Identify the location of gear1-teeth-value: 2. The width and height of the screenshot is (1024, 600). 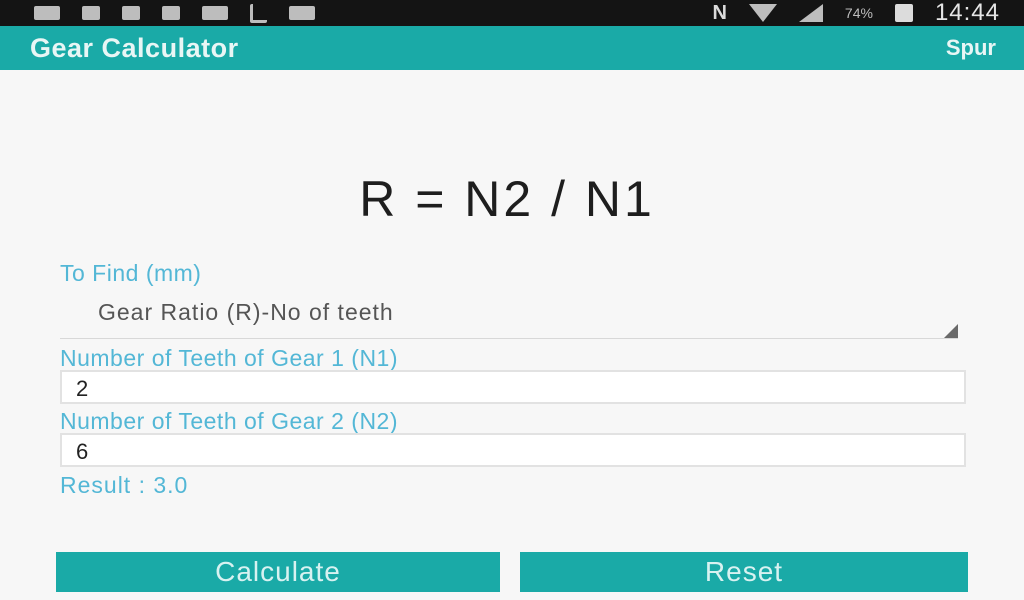
(82, 388).